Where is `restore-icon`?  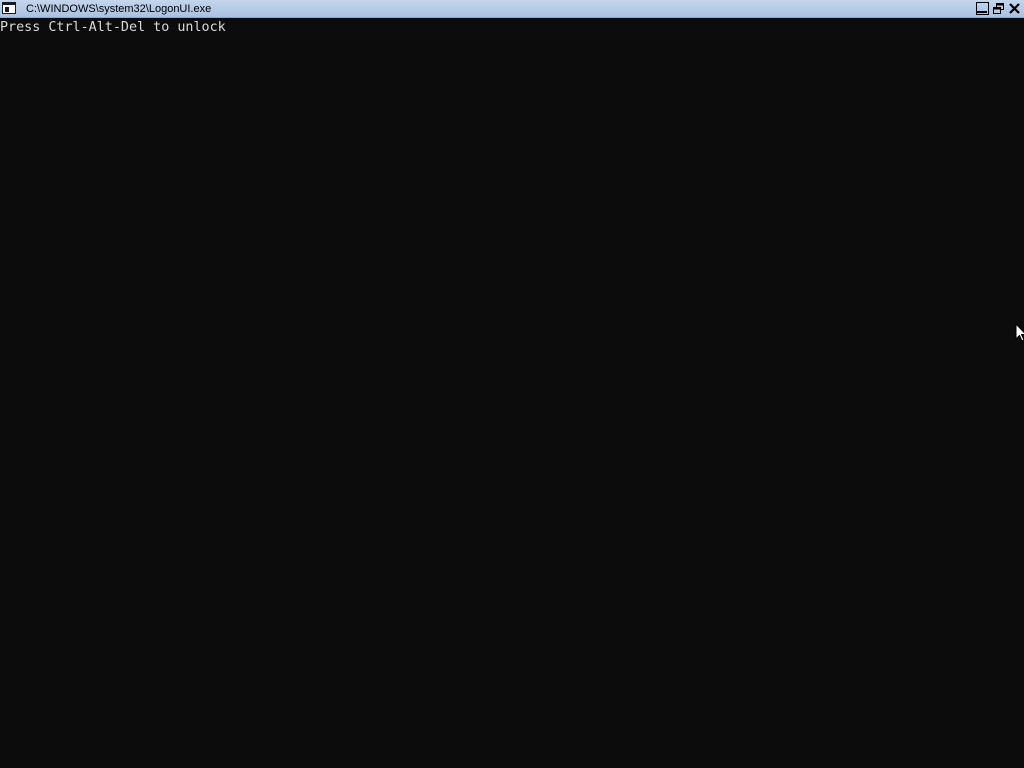
restore-icon is located at coordinates (998, 8).